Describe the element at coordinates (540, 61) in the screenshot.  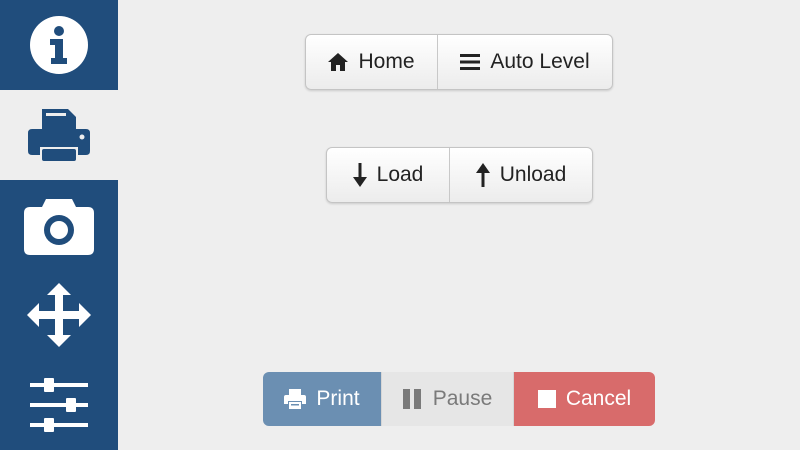
I see `auto-level-button-label: Auto Level` at that location.